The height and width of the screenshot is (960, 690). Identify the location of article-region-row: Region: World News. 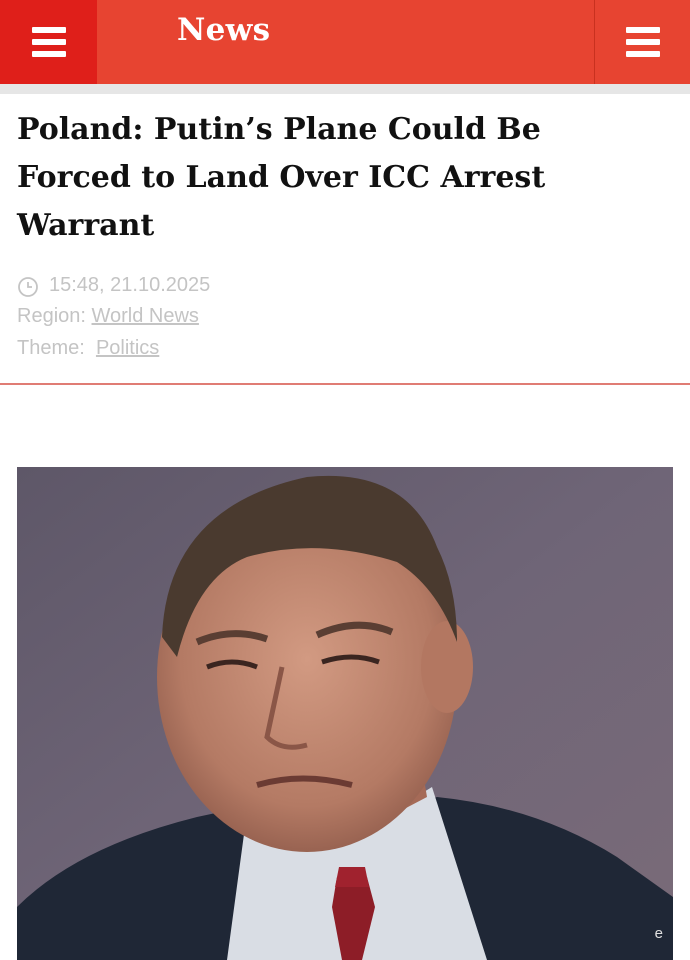
(108, 316).